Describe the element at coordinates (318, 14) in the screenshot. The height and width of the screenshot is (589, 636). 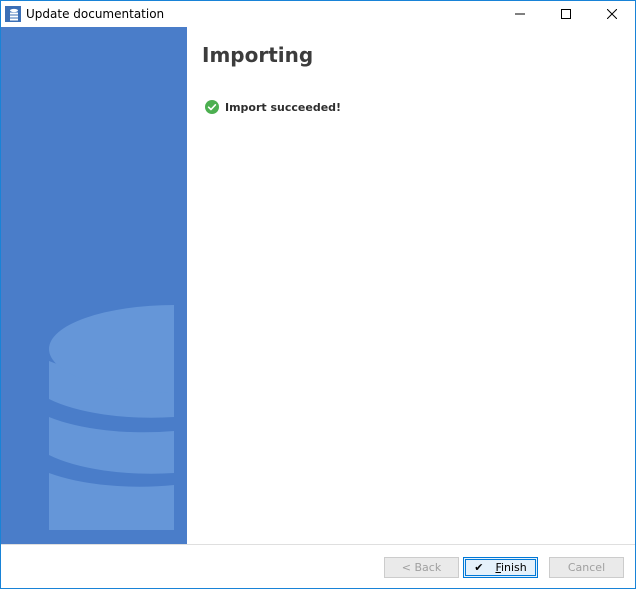
I see `title-bar: Update documentation` at that location.